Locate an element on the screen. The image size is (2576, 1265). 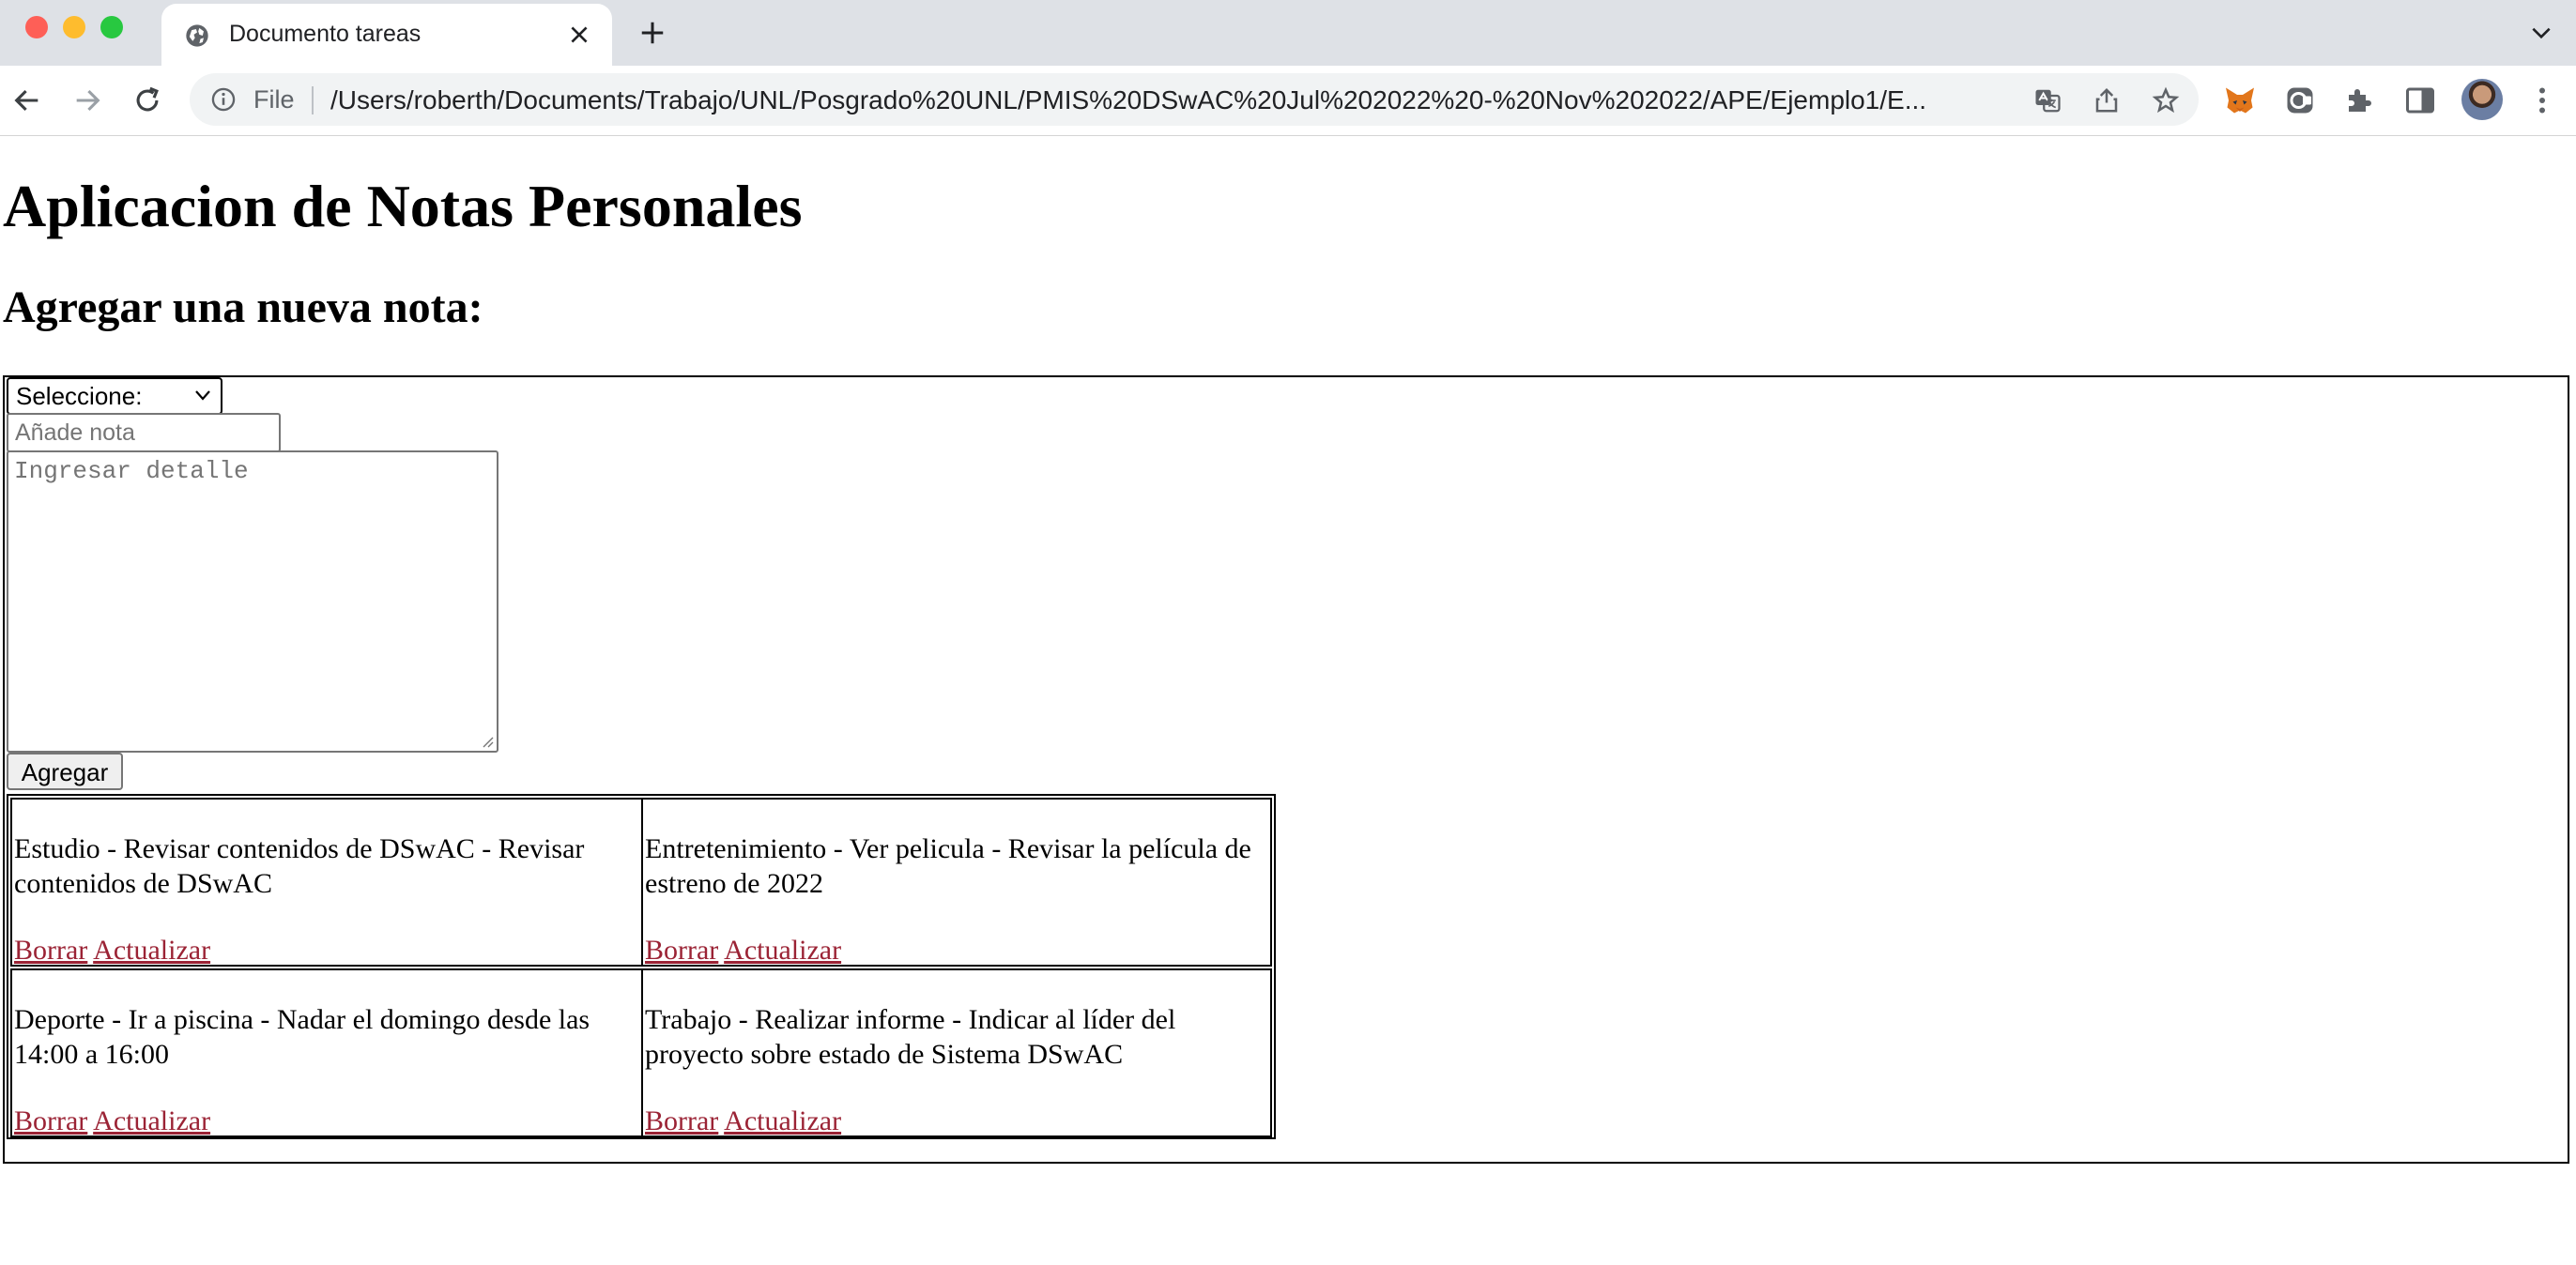
kebab-menu-icon is located at coordinates (2542, 101).